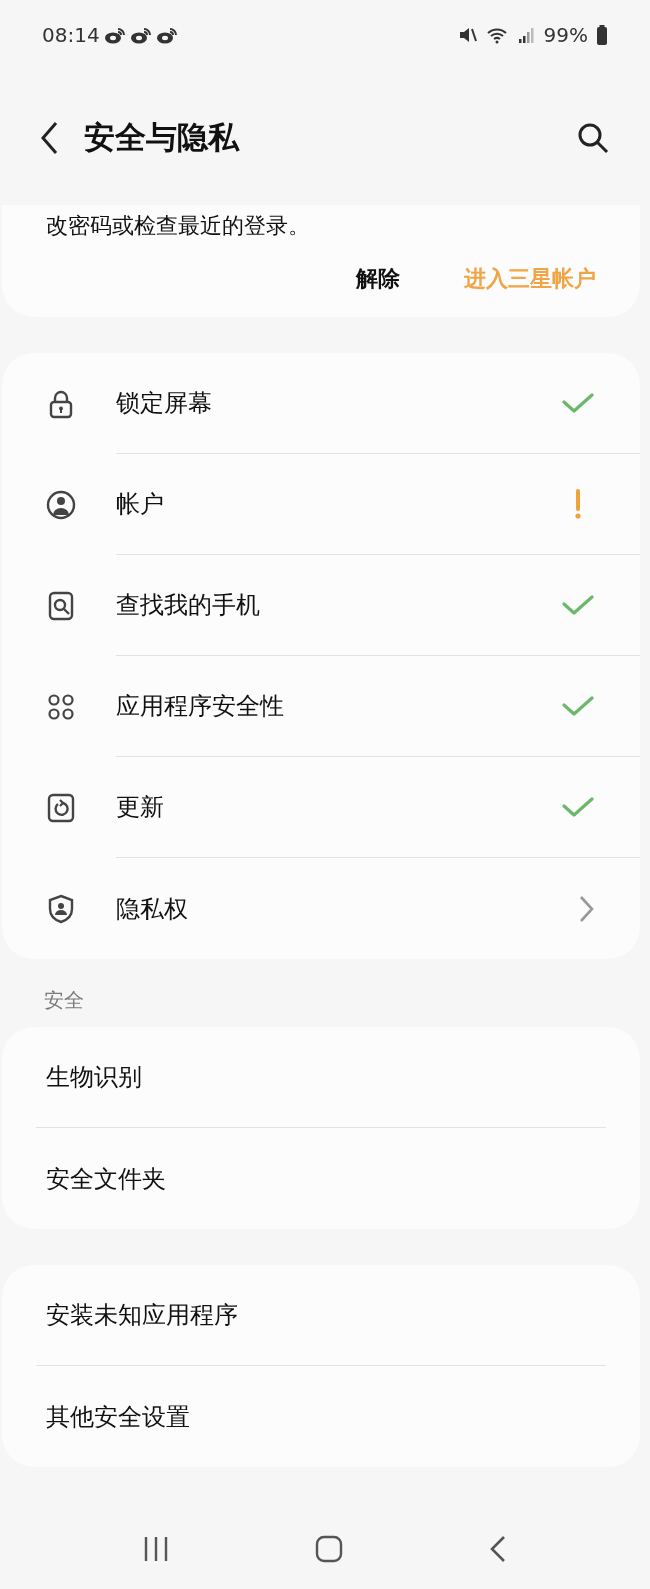 The height and width of the screenshot is (1589, 650). I want to click on mute-icon, so click(467, 35).